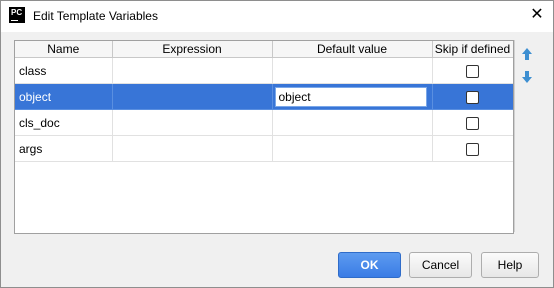 This screenshot has height=288, width=554. Describe the element at coordinates (277, 16) in the screenshot. I see `title-bar: PC Edit Template Variables ✕` at that location.